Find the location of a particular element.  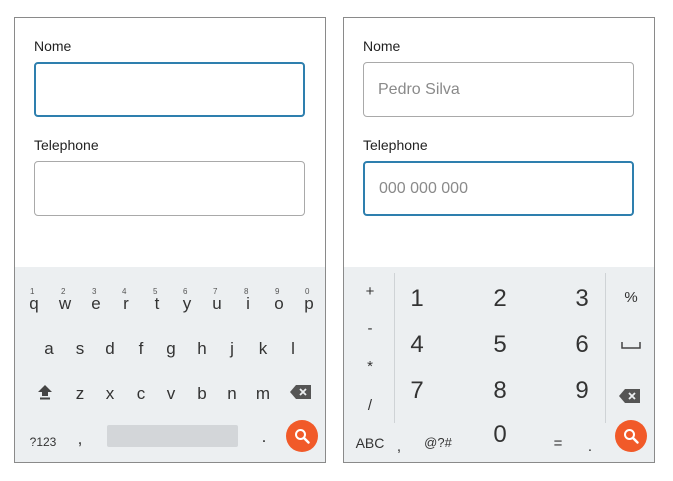

space-icon is located at coordinates (631, 345).